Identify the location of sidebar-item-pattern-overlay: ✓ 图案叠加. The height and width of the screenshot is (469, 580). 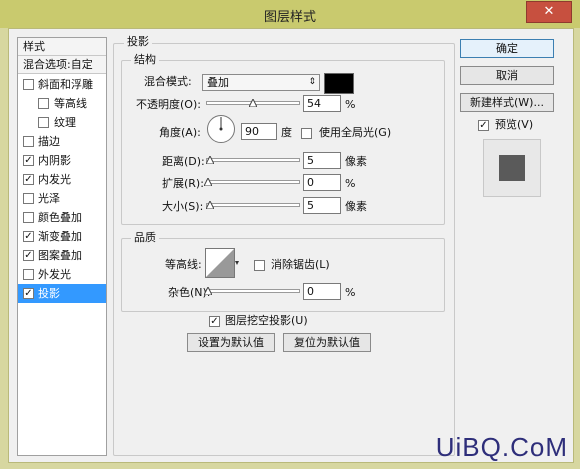
(62, 255).